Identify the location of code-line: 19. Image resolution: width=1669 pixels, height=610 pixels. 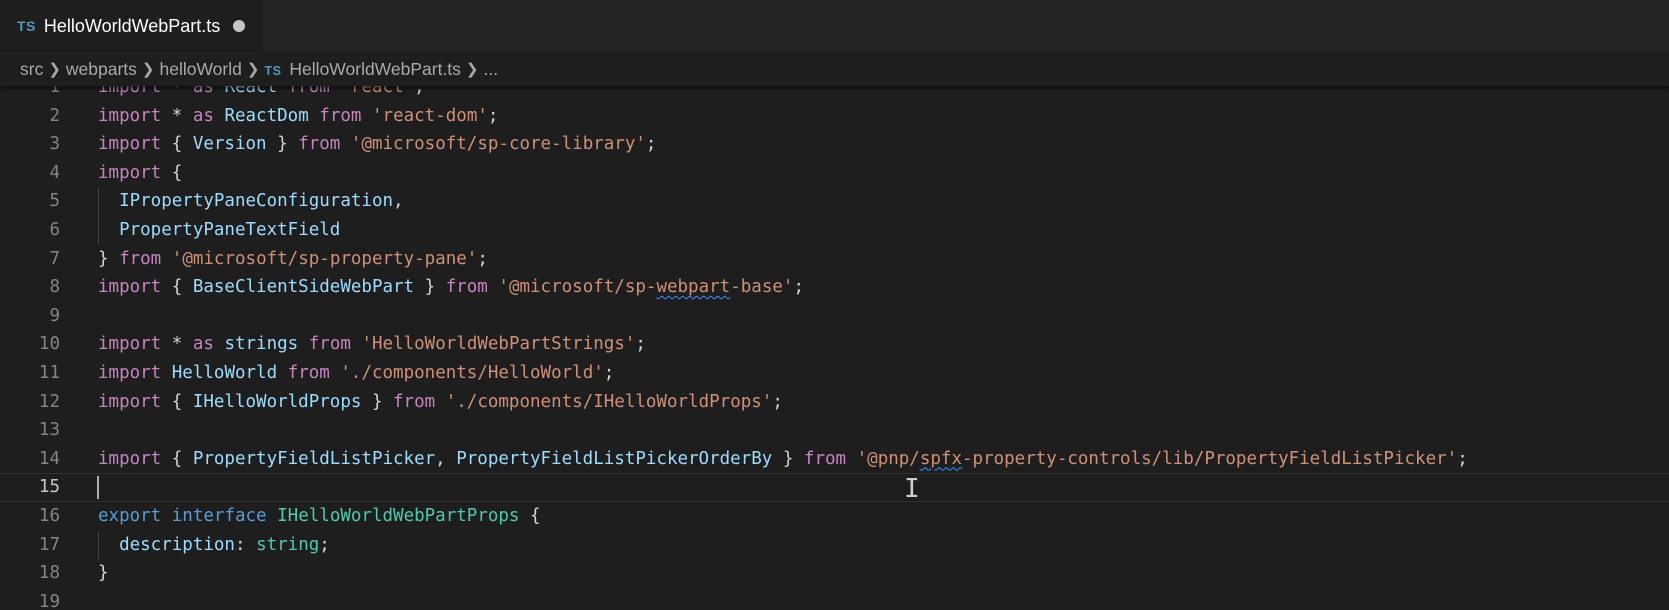
(834, 599).